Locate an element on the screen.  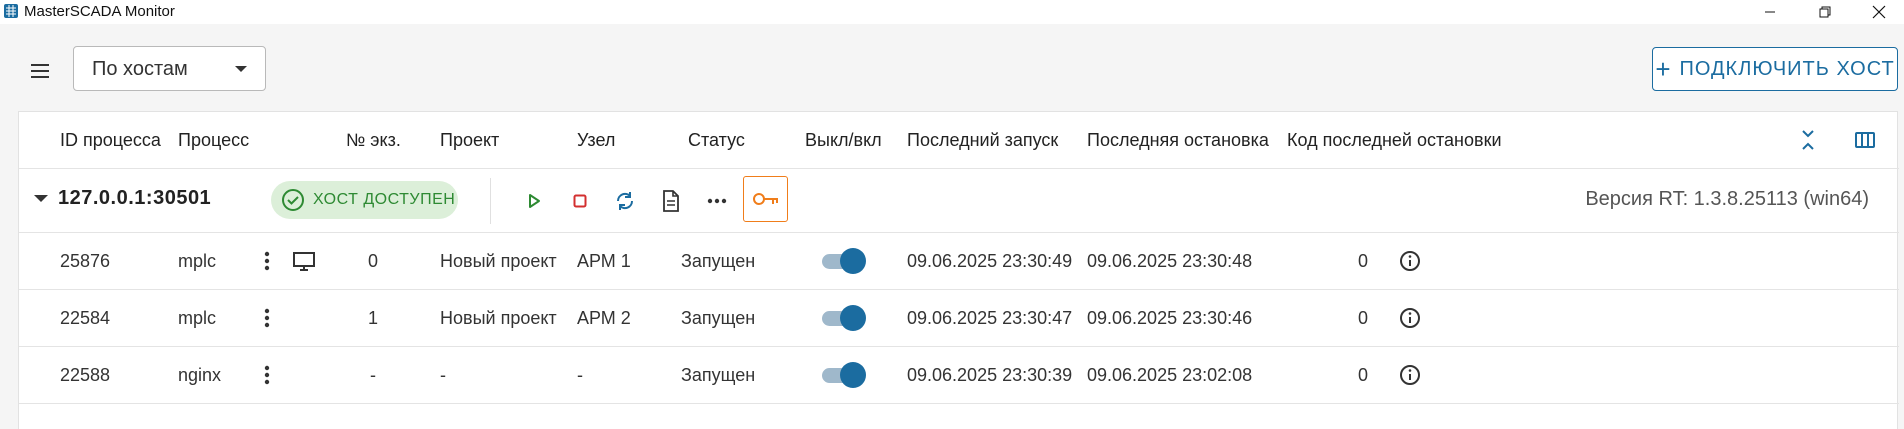
row-divider is located at coordinates (959, 403).